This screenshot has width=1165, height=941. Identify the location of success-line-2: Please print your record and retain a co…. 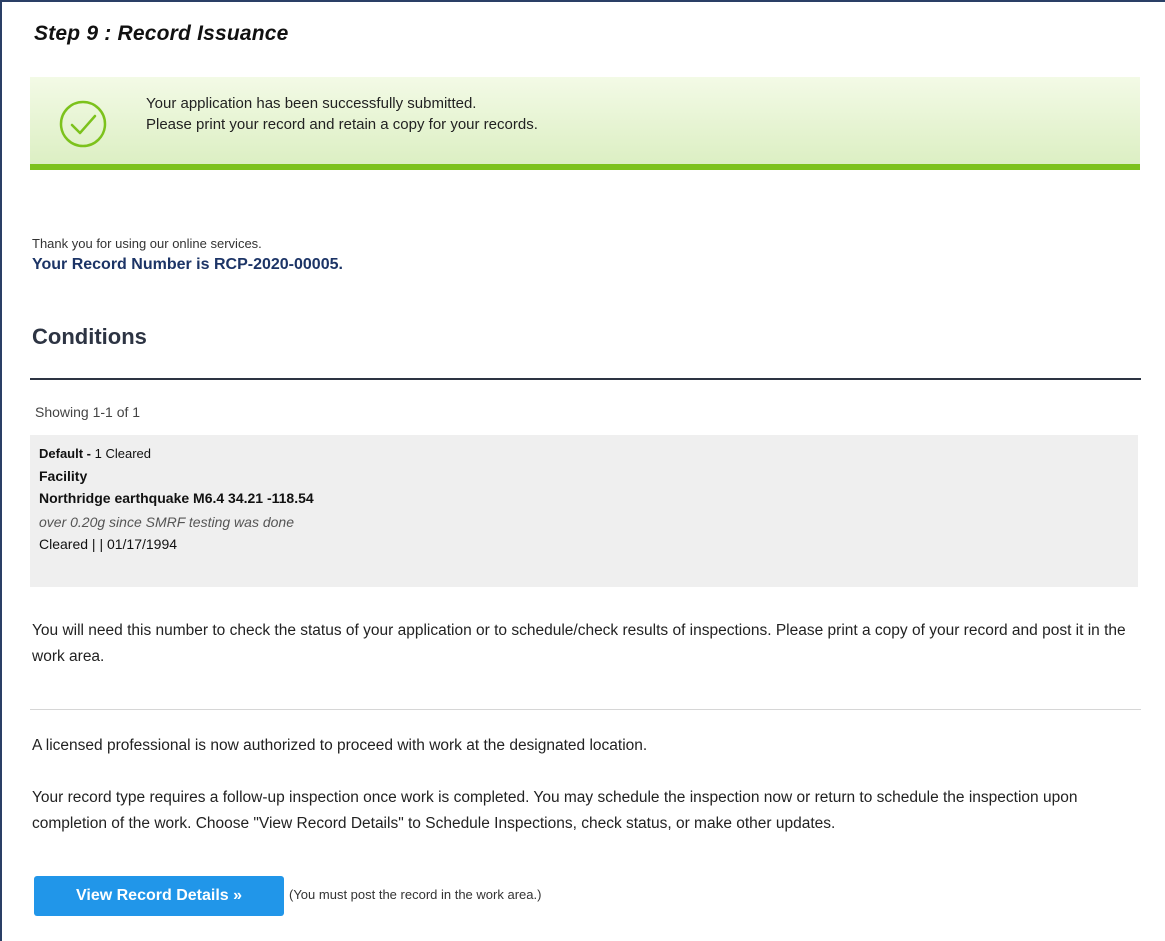
(342, 124).